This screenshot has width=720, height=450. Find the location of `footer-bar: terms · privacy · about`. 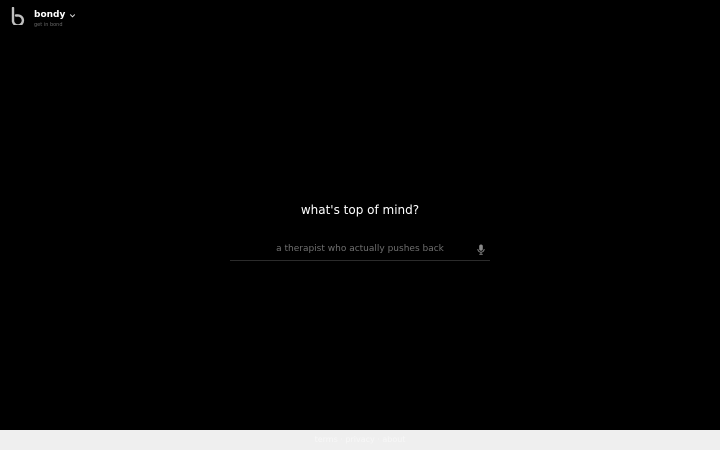

footer-bar: terms · privacy · about is located at coordinates (360, 440).